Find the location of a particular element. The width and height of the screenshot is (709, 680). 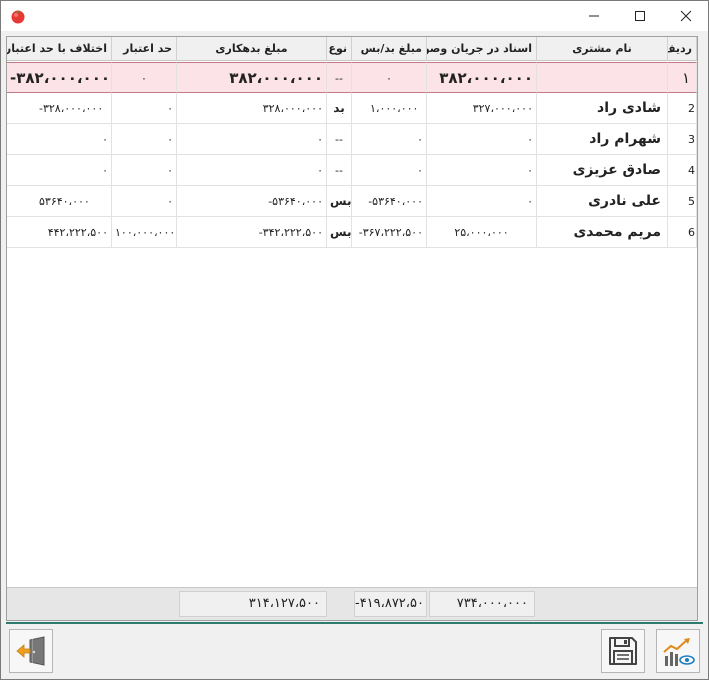

cell-customer: علی نادری is located at coordinates (602, 201).